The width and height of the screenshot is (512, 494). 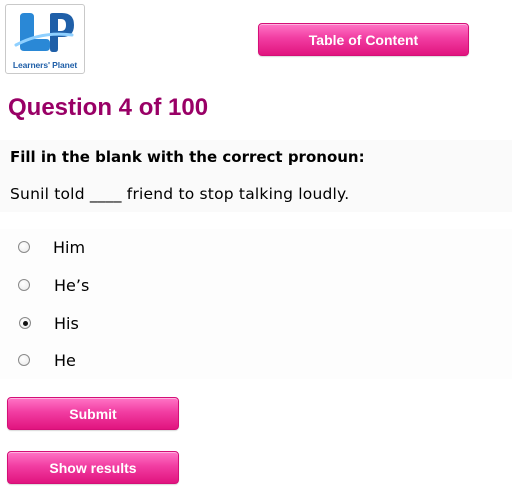 I want to click on lp-logo-icon, so click(x=44, y=32).